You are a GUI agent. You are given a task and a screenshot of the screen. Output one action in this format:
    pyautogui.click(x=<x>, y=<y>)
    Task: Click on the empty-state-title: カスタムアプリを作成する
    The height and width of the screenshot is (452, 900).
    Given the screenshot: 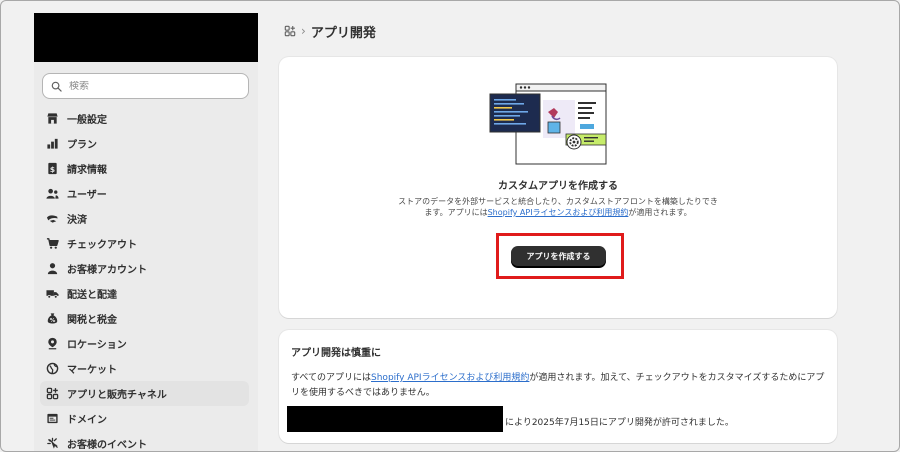 What is the action you would take?
    pyautogui.click(x=558, y=186)
    